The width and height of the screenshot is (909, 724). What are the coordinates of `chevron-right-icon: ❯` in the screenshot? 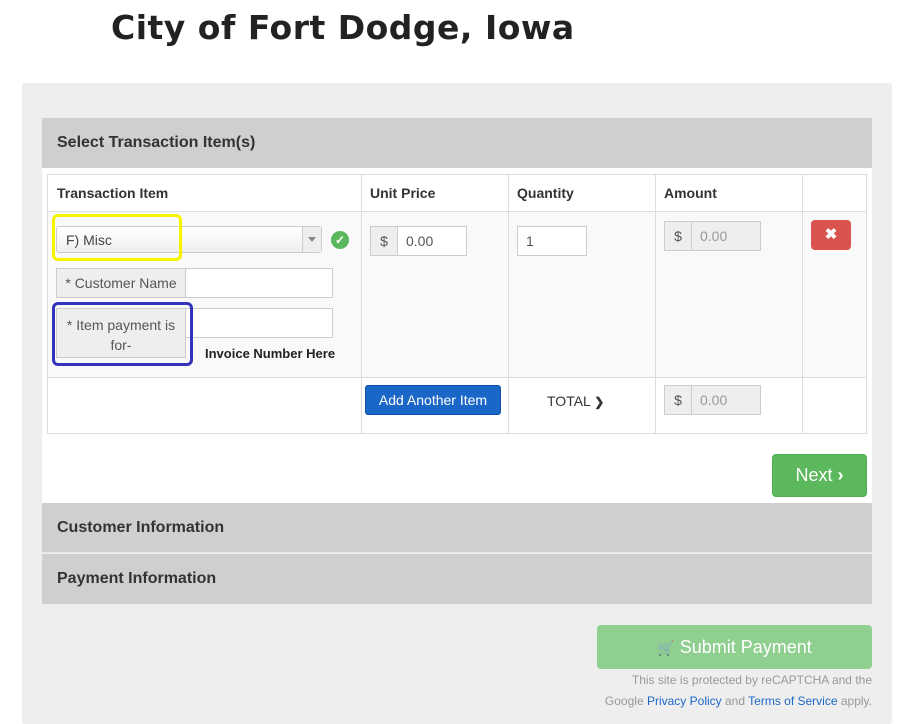 It's located at (599, 402).